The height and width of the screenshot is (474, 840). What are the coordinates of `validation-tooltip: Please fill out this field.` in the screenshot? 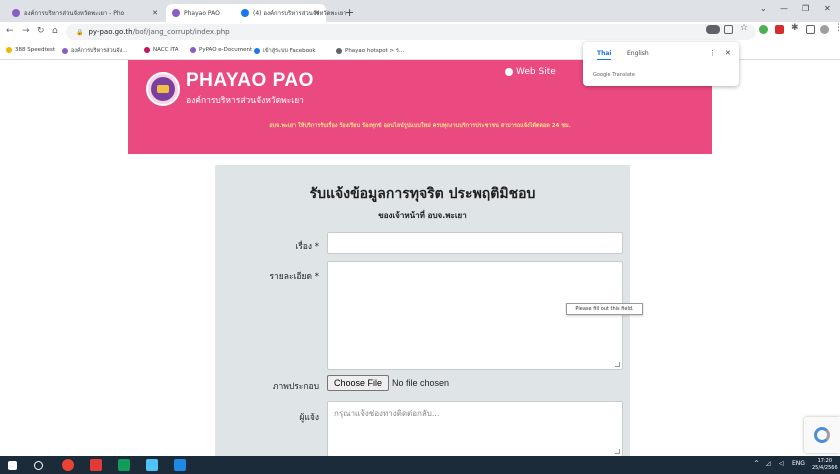 It's located at (604, 309).